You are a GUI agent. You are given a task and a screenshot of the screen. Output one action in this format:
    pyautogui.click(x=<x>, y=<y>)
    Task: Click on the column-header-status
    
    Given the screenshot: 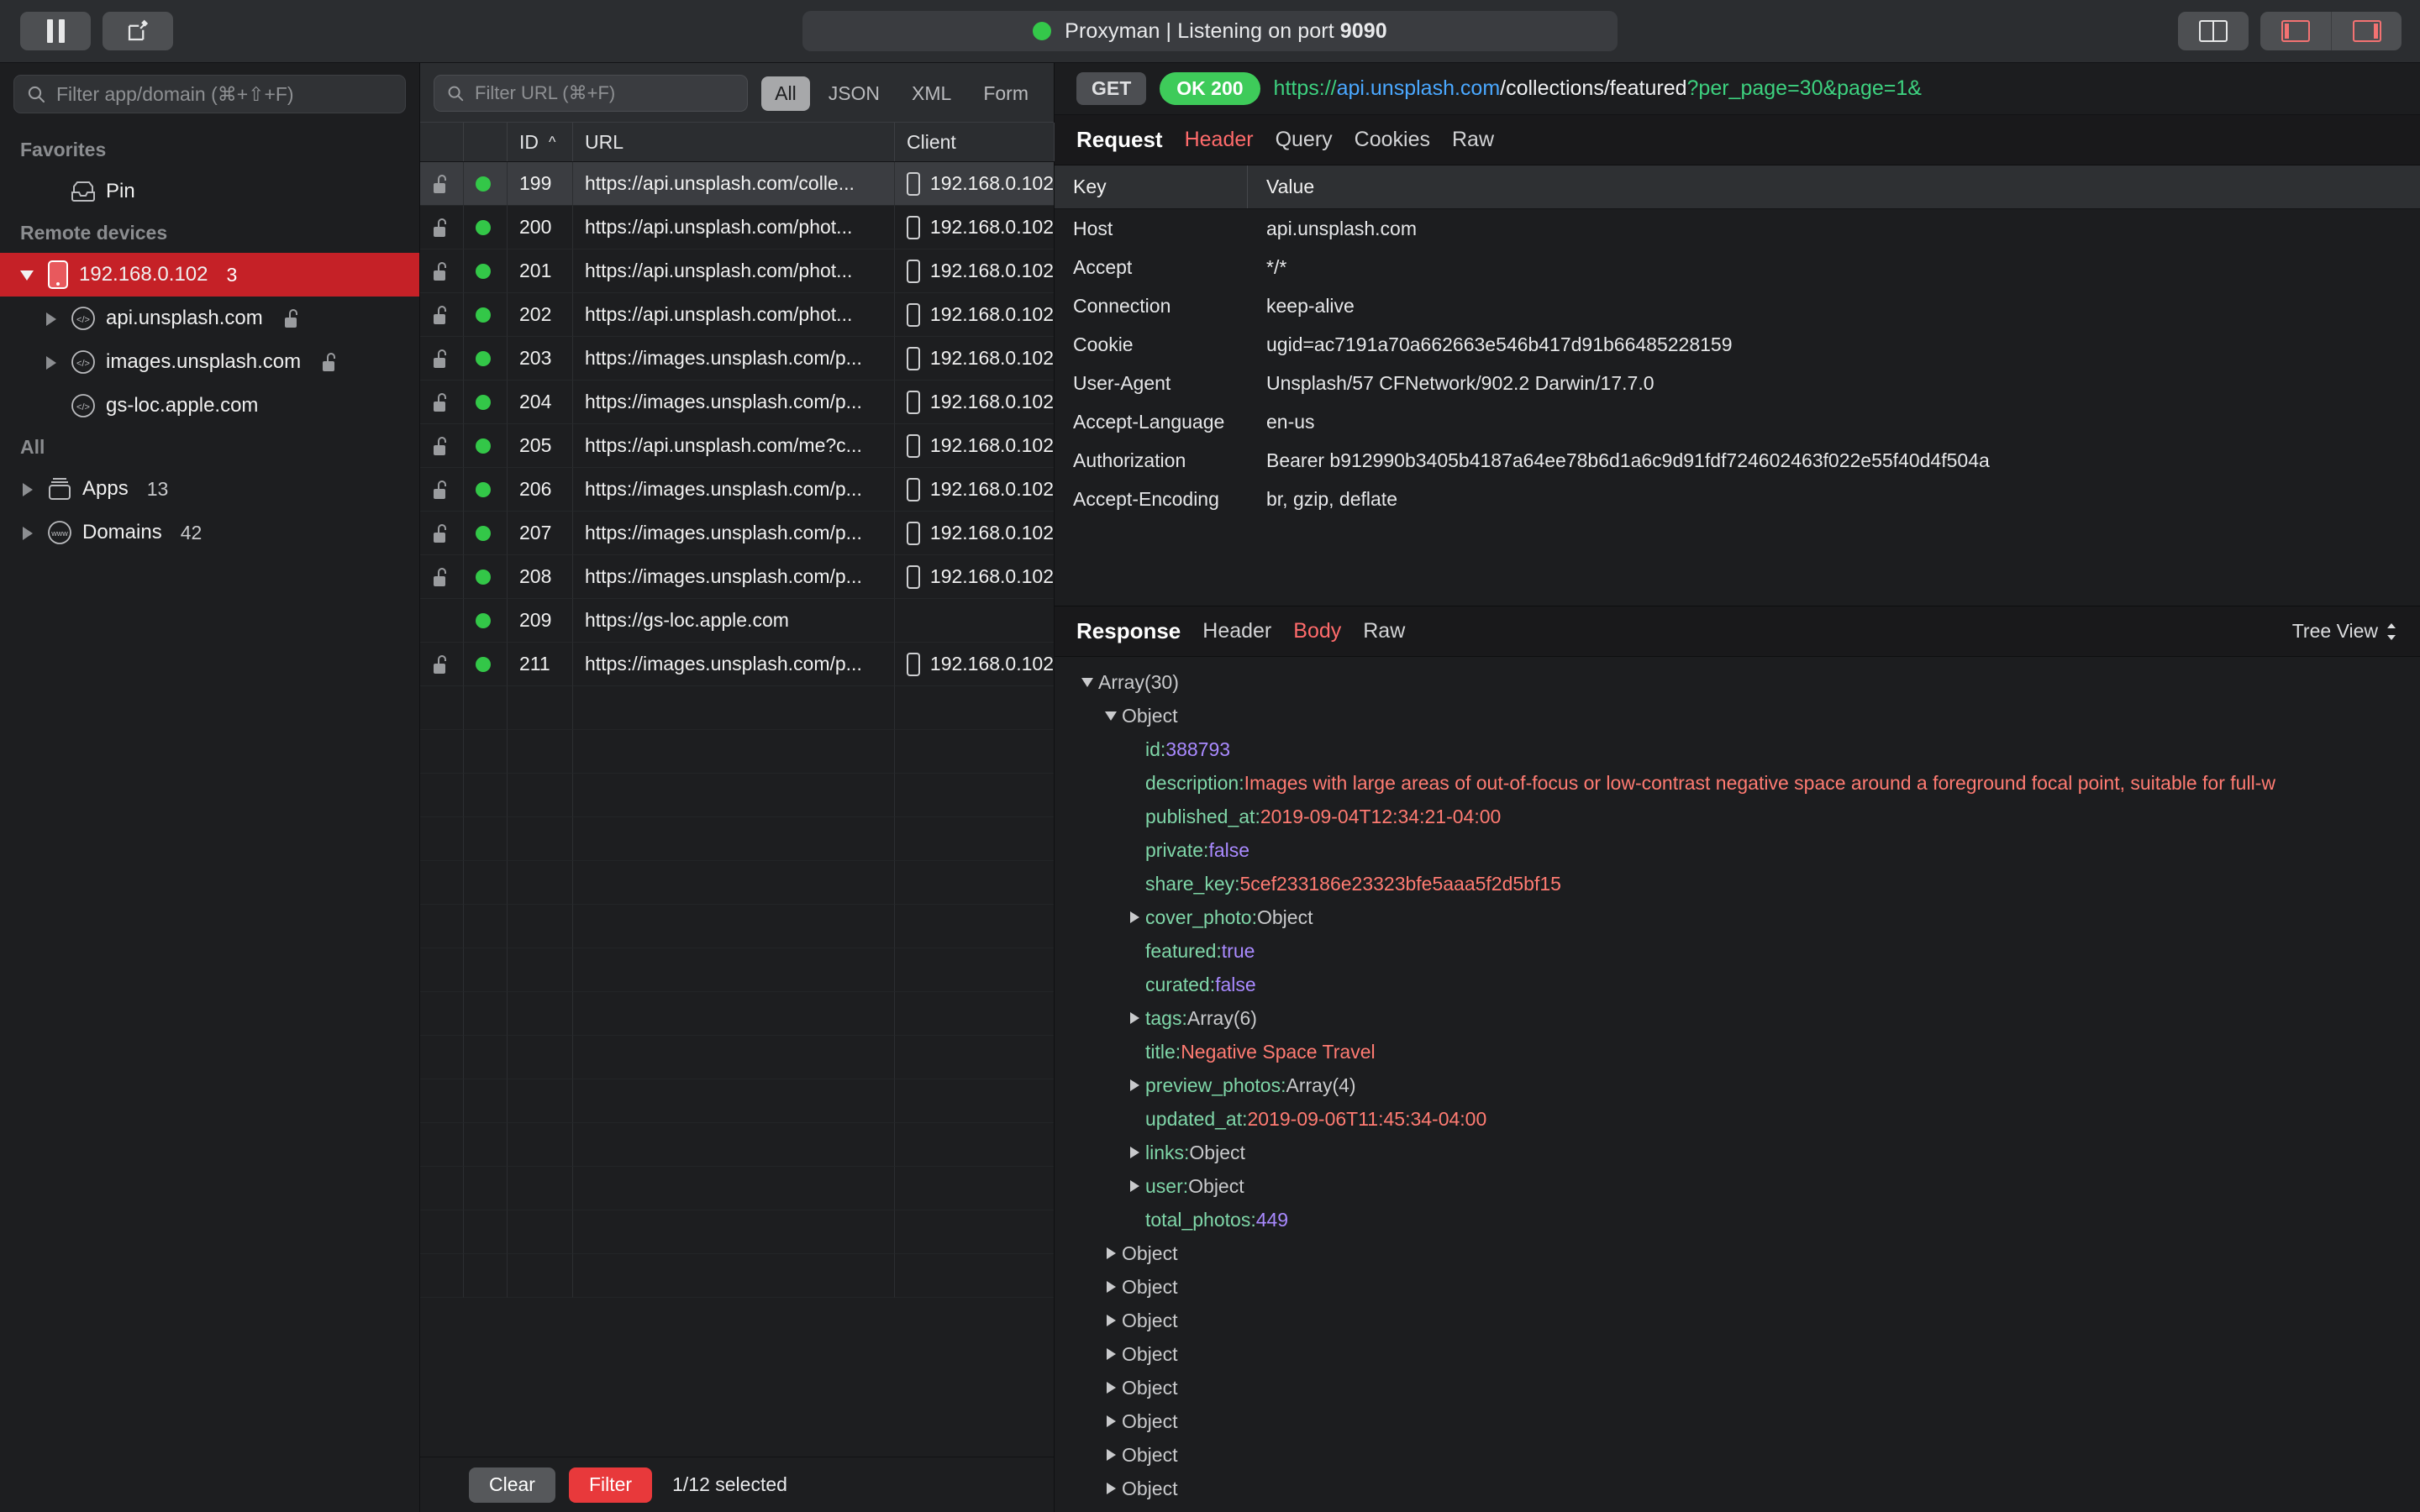 What is the action you would take?
    pyautogui.click(x=486, y=142)
    